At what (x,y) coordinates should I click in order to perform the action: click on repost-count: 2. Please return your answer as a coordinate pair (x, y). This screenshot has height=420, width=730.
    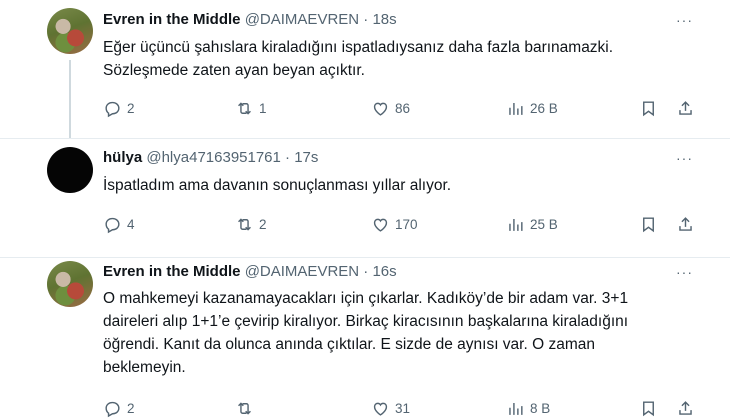
    Looking at the image, I should click on (263, 224).